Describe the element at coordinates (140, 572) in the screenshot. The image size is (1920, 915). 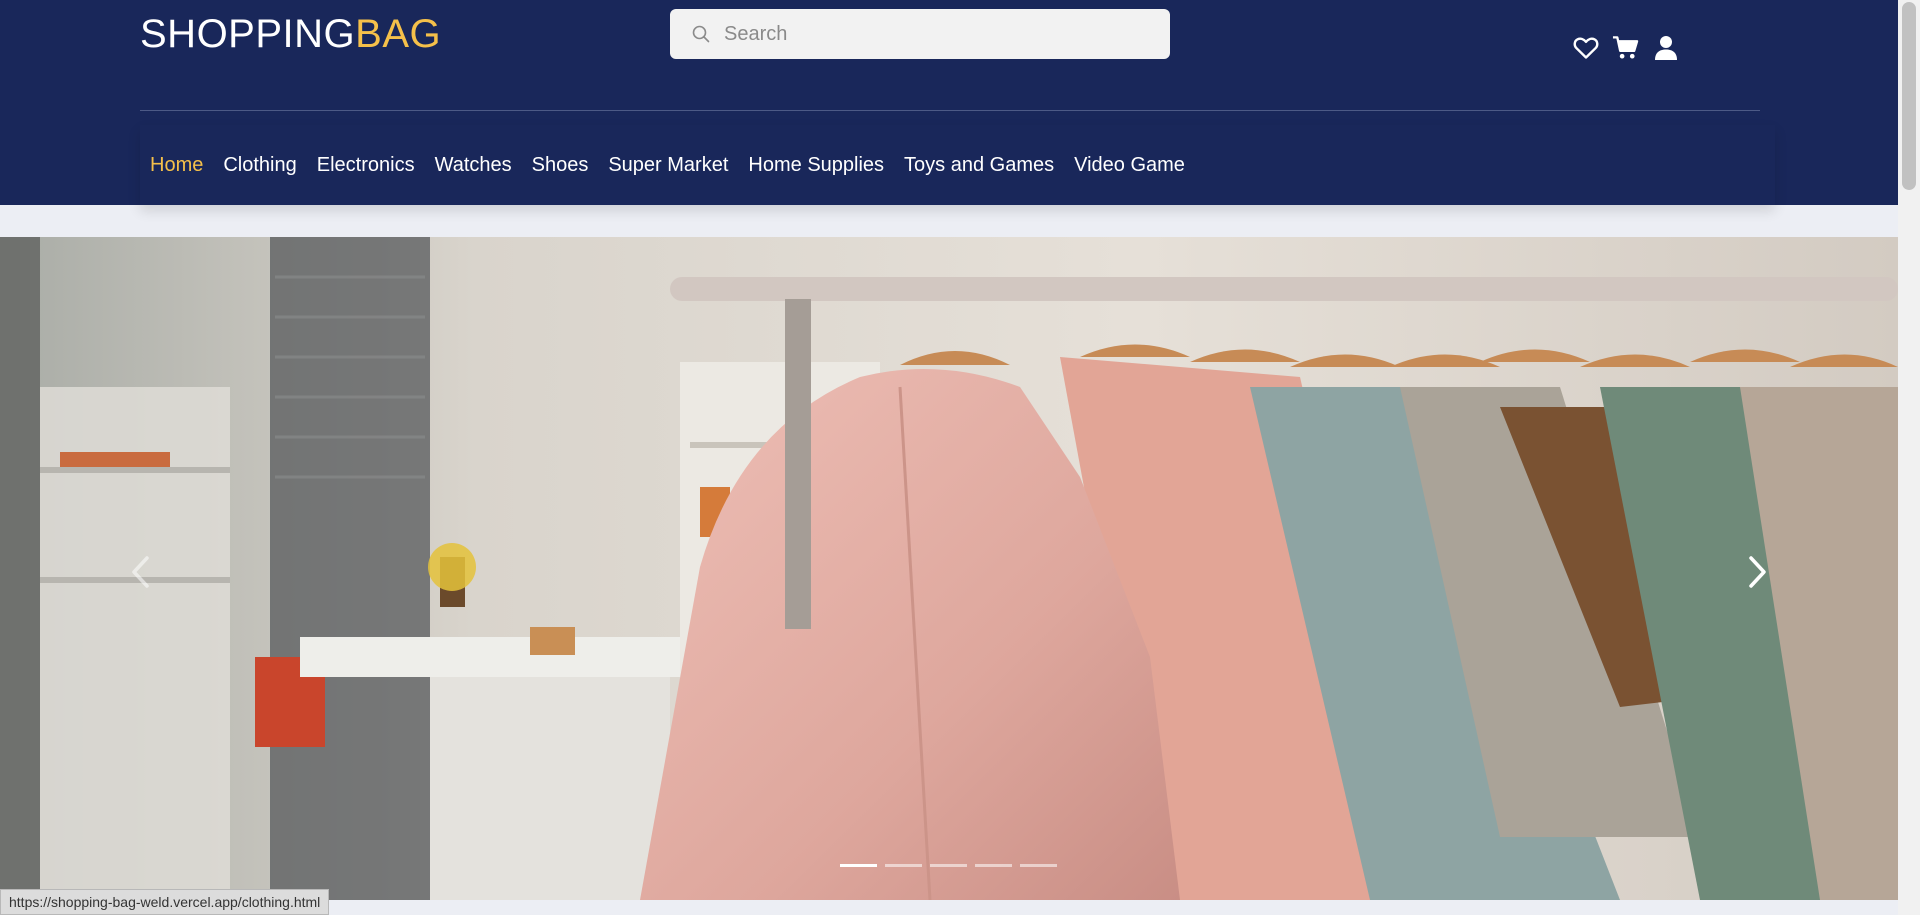
I see `carousel-prev-button` at that location.